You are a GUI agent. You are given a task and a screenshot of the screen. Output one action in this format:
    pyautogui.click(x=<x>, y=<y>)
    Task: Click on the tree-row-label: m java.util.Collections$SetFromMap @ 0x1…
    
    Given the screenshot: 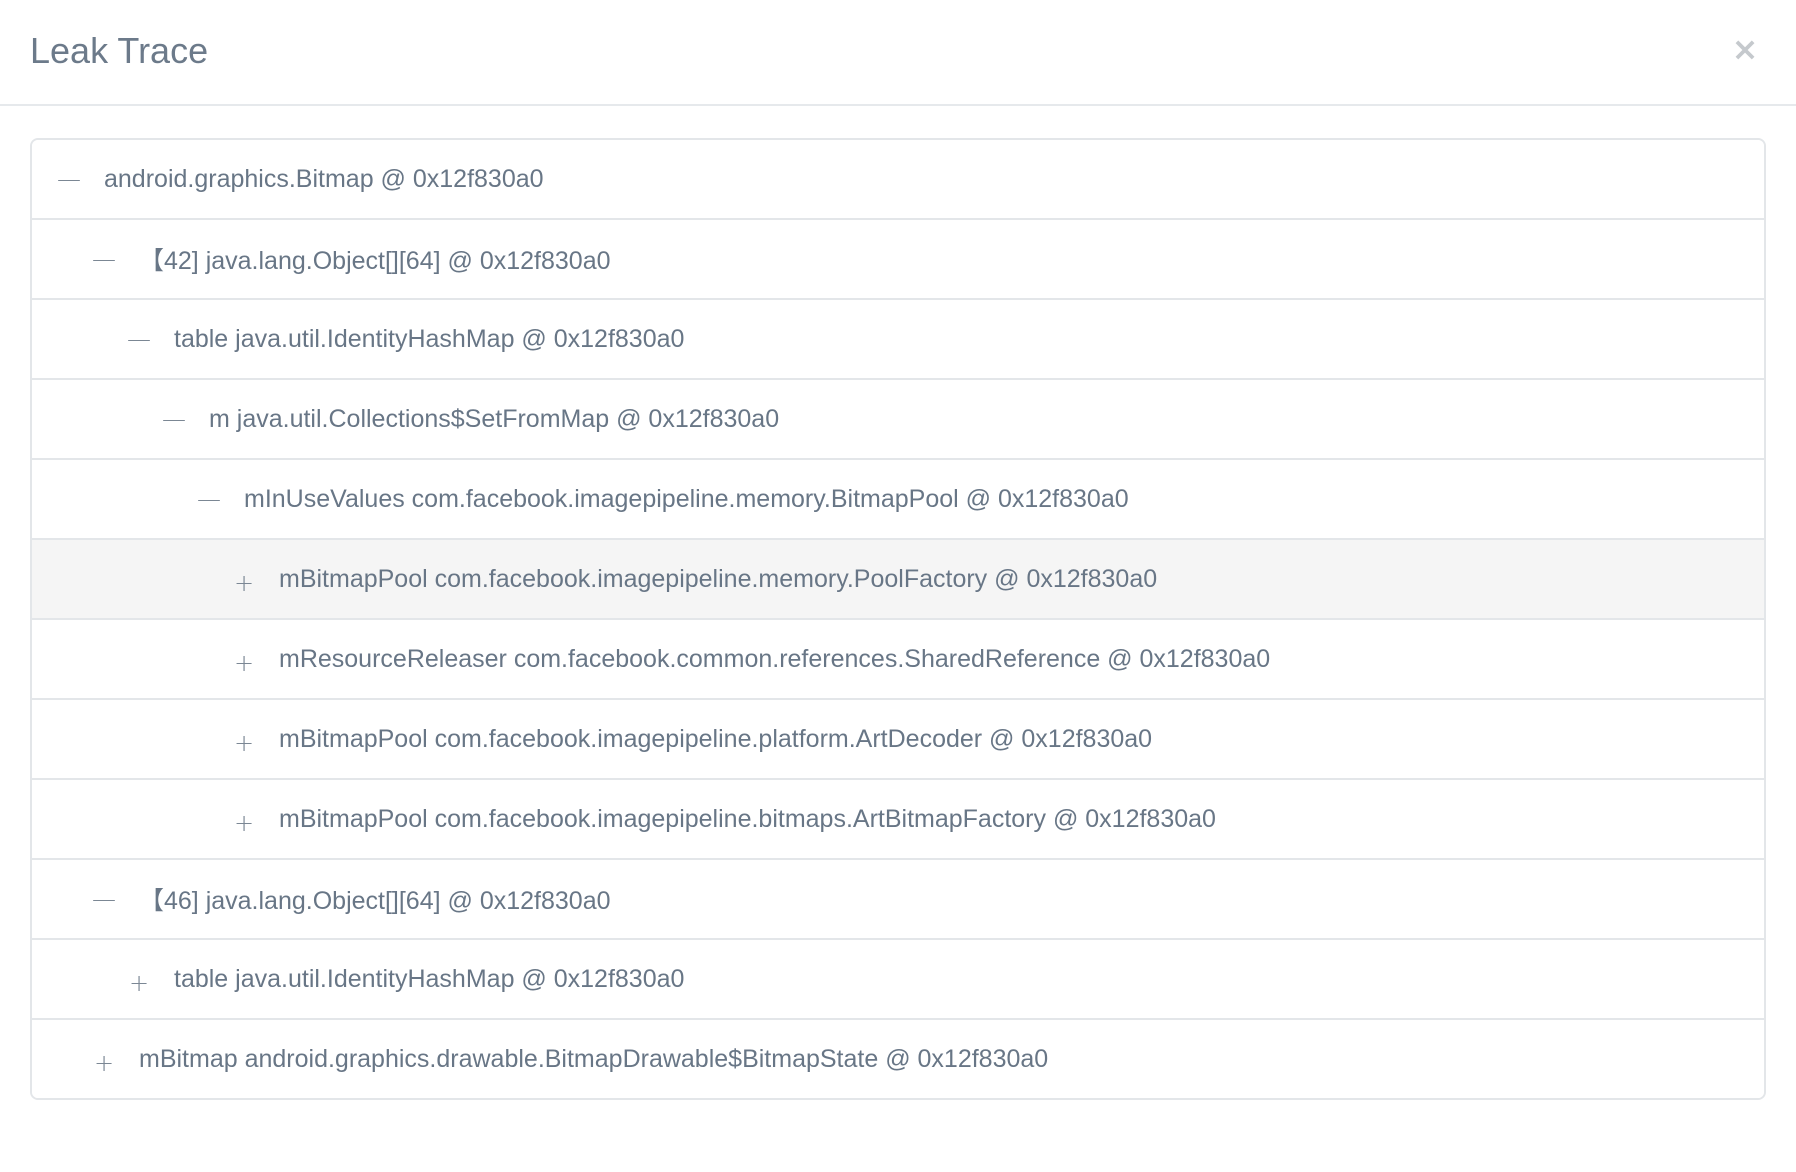 What is the action you would take?
    pyautogui.click(x=494, y=418)
    